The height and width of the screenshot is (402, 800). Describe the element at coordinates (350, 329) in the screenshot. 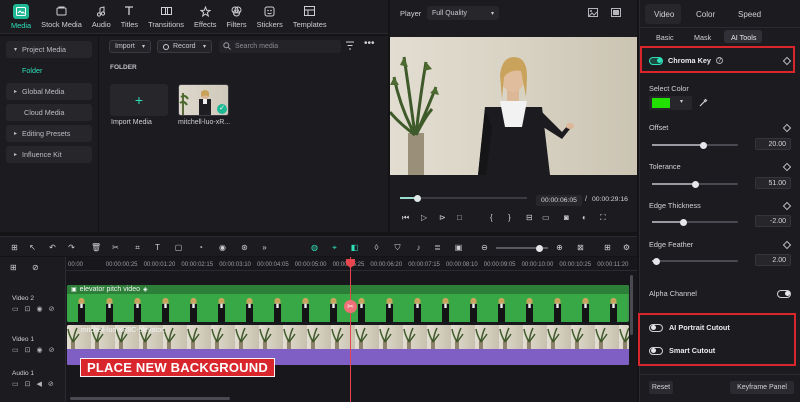

I see `playhead: ✂` at that location.